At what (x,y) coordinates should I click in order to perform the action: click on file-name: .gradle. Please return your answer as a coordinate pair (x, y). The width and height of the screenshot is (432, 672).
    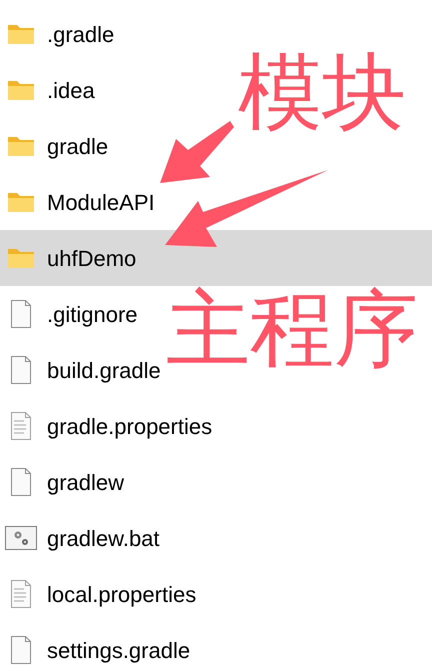
    Looking at the image, I should click on (80, 34).